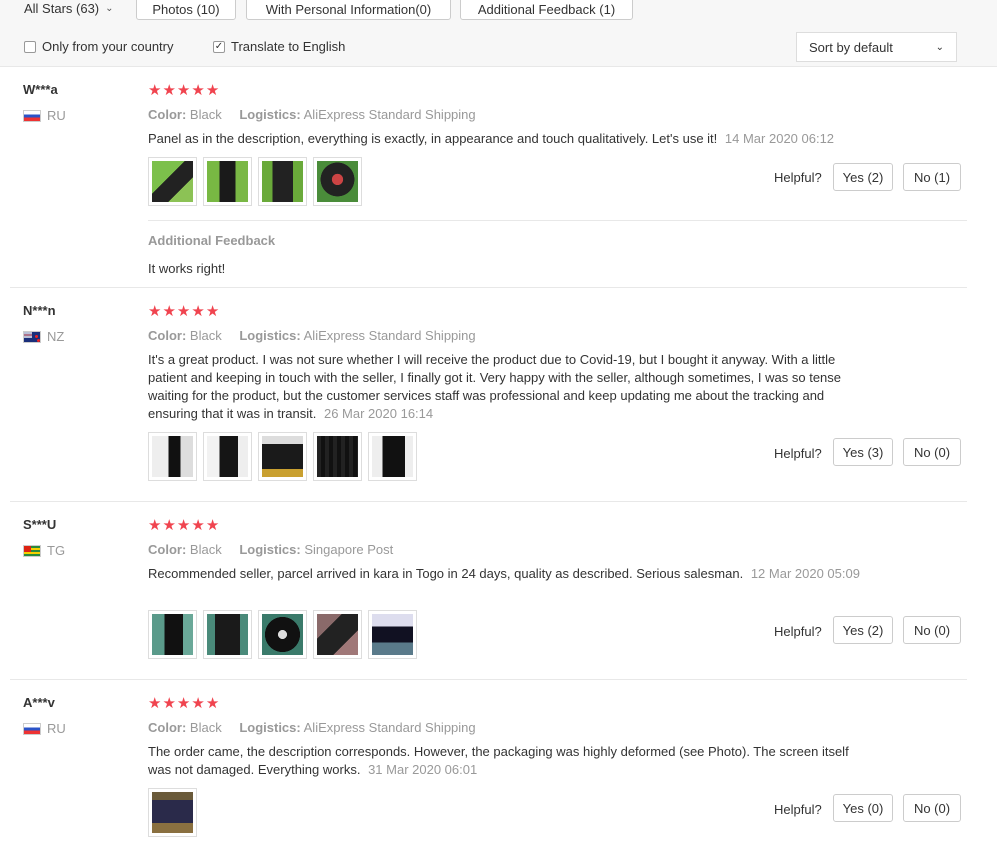 The image size is (997, 847). What do you see at coordinates (43, 336) in the screenshot?
I see `reviewer-country: NZ` at bounding box center [43, 336].